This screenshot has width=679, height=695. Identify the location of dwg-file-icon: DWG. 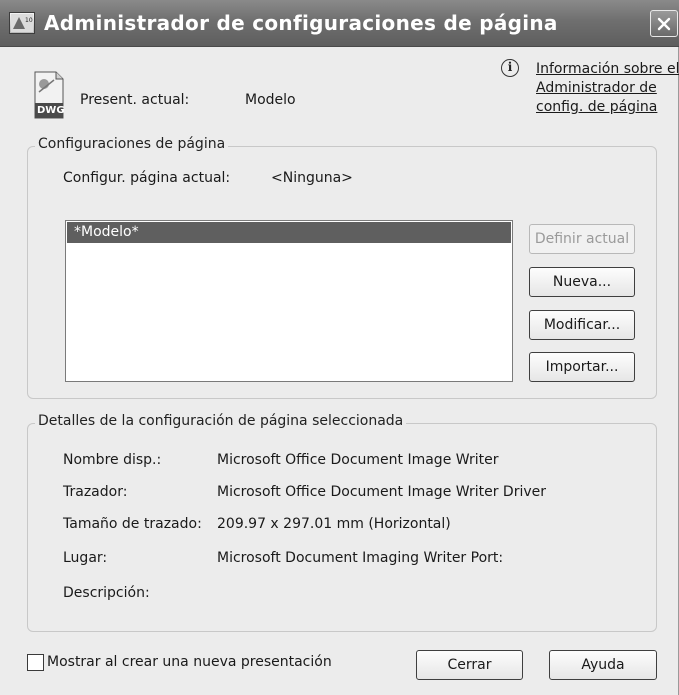
(49, 95).